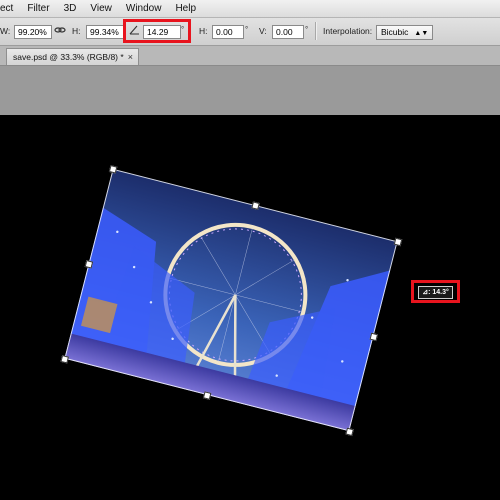  Describe the element at coordinates (307, 29) in the screenshot. I see `vskew-unit: °` at that location.